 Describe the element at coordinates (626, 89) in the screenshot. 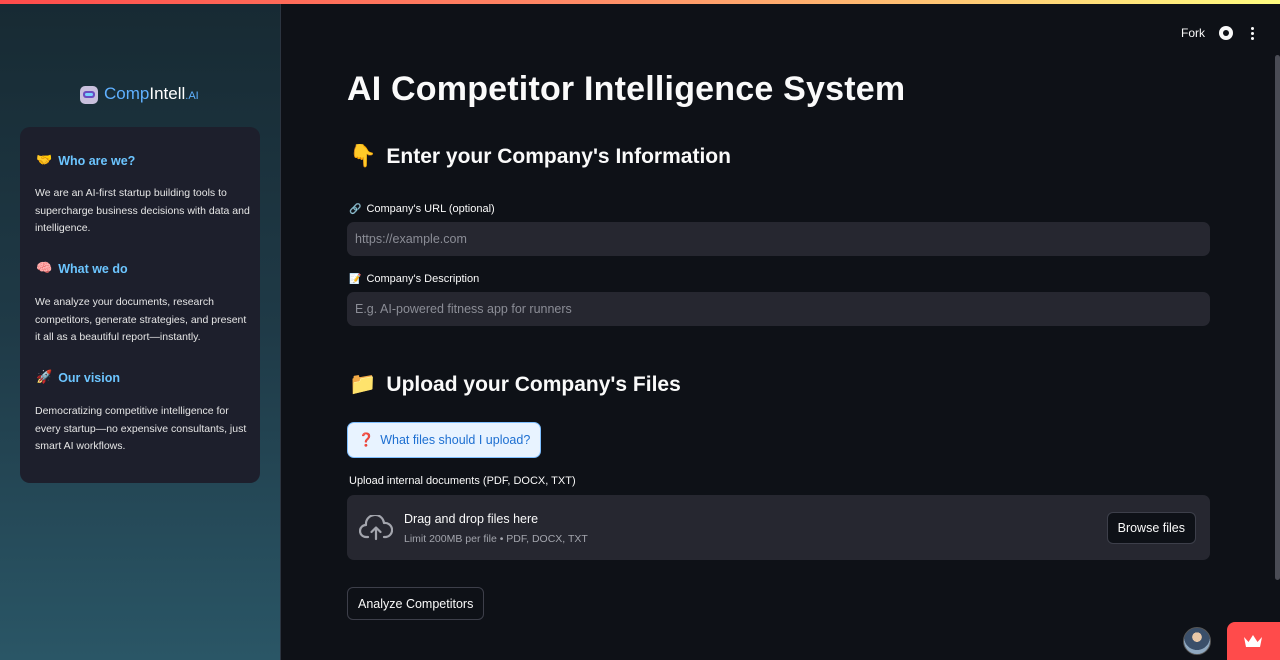

I see `page-title: AI Competitor Intelligence System` at that location.